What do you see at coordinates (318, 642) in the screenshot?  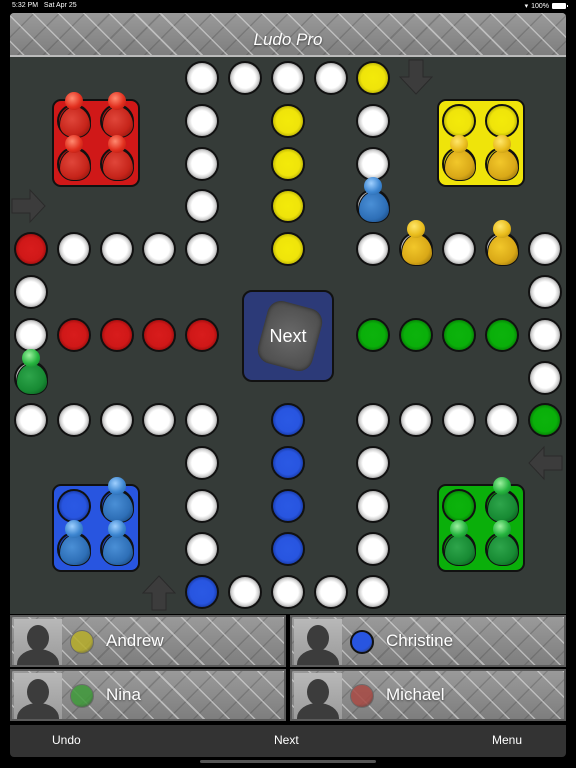 I see `avatar` at bounding box center [318, 642].